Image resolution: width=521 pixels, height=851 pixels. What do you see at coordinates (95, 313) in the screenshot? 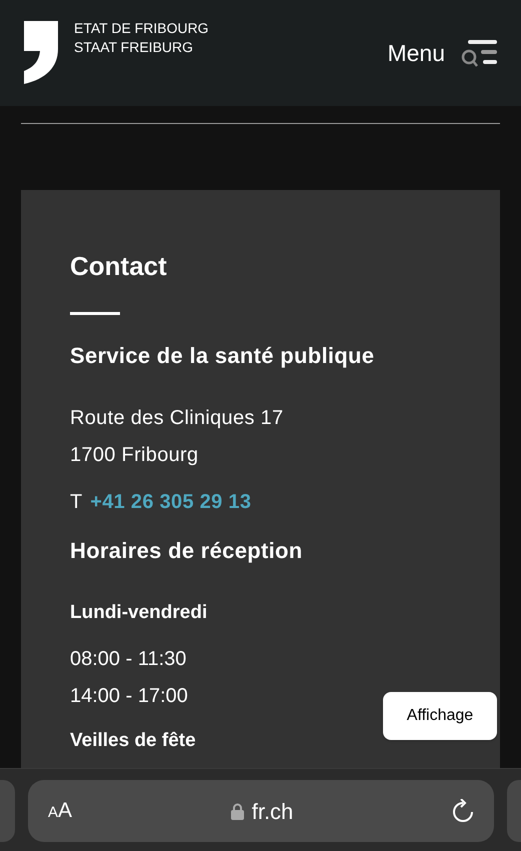
I see `title-underline` at bounding box center [95, 313].